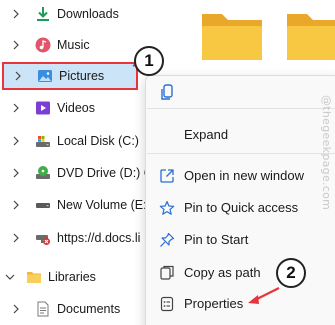  I want to click on callout-step-1: 1, so click(149, 61).